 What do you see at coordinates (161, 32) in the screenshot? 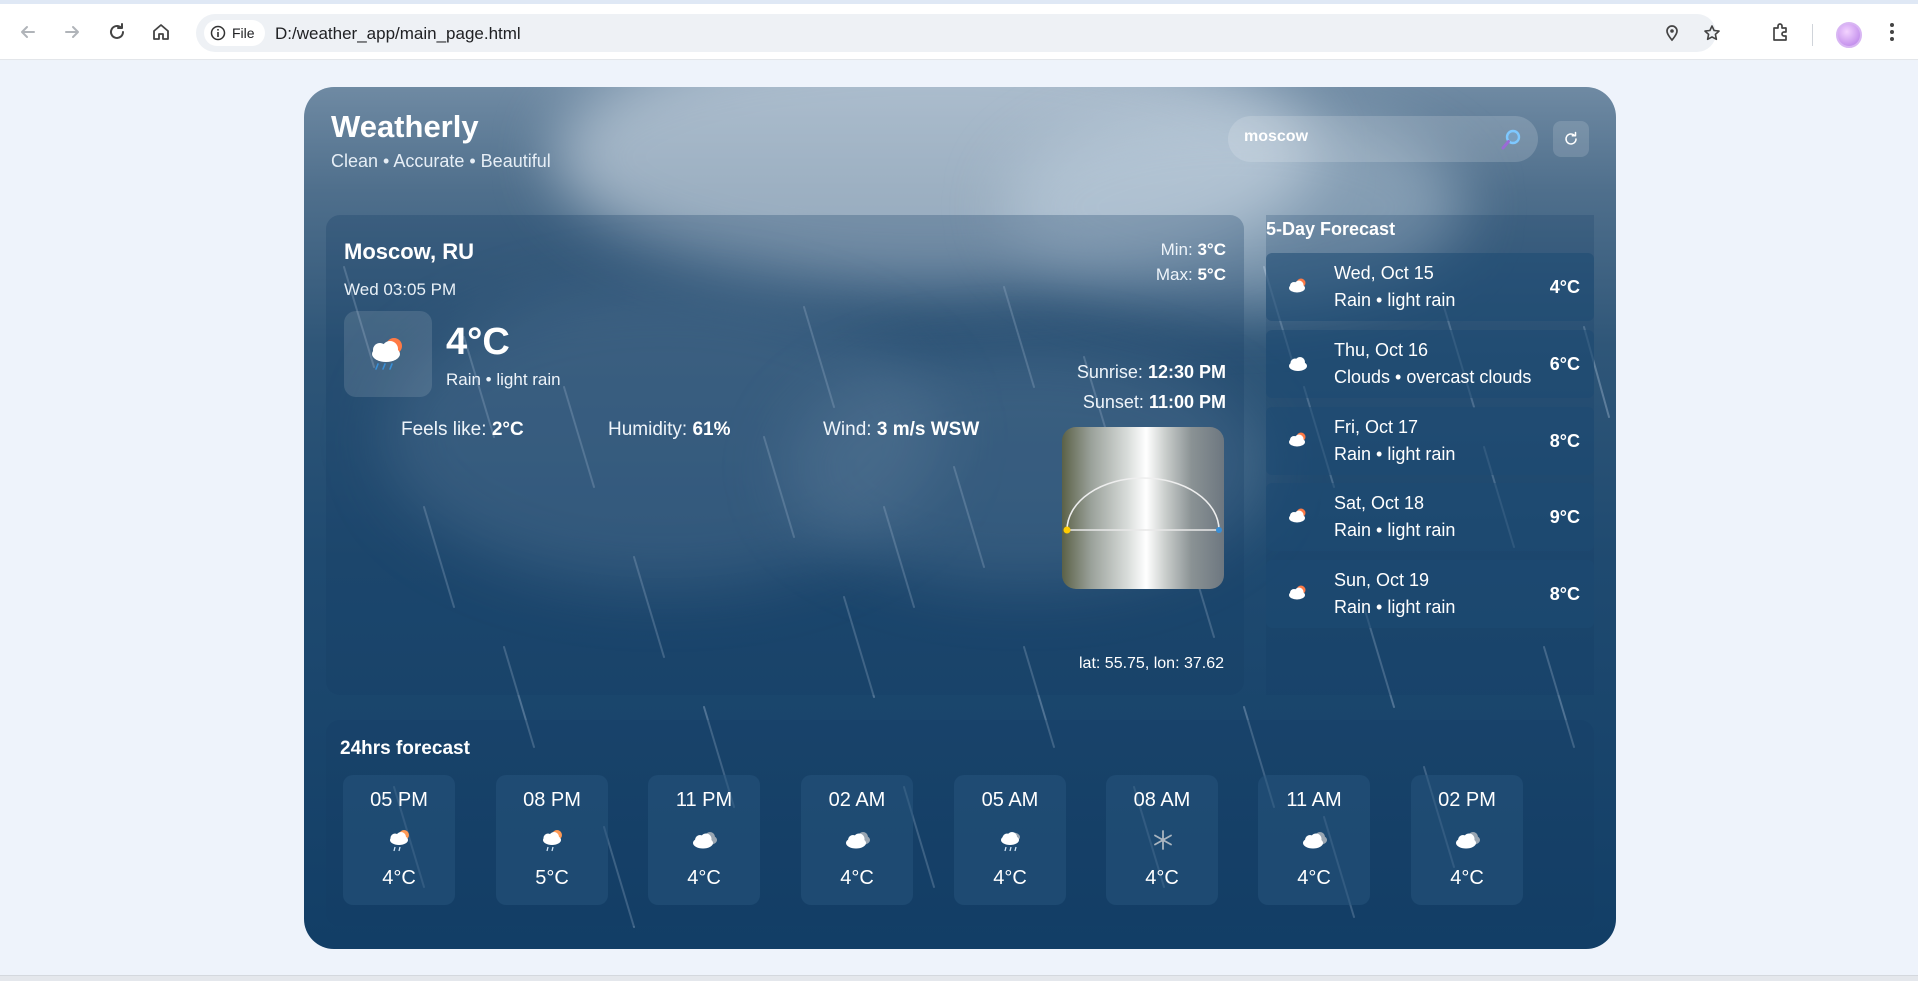
I see `home-icon` at bounding box center [161, 32].